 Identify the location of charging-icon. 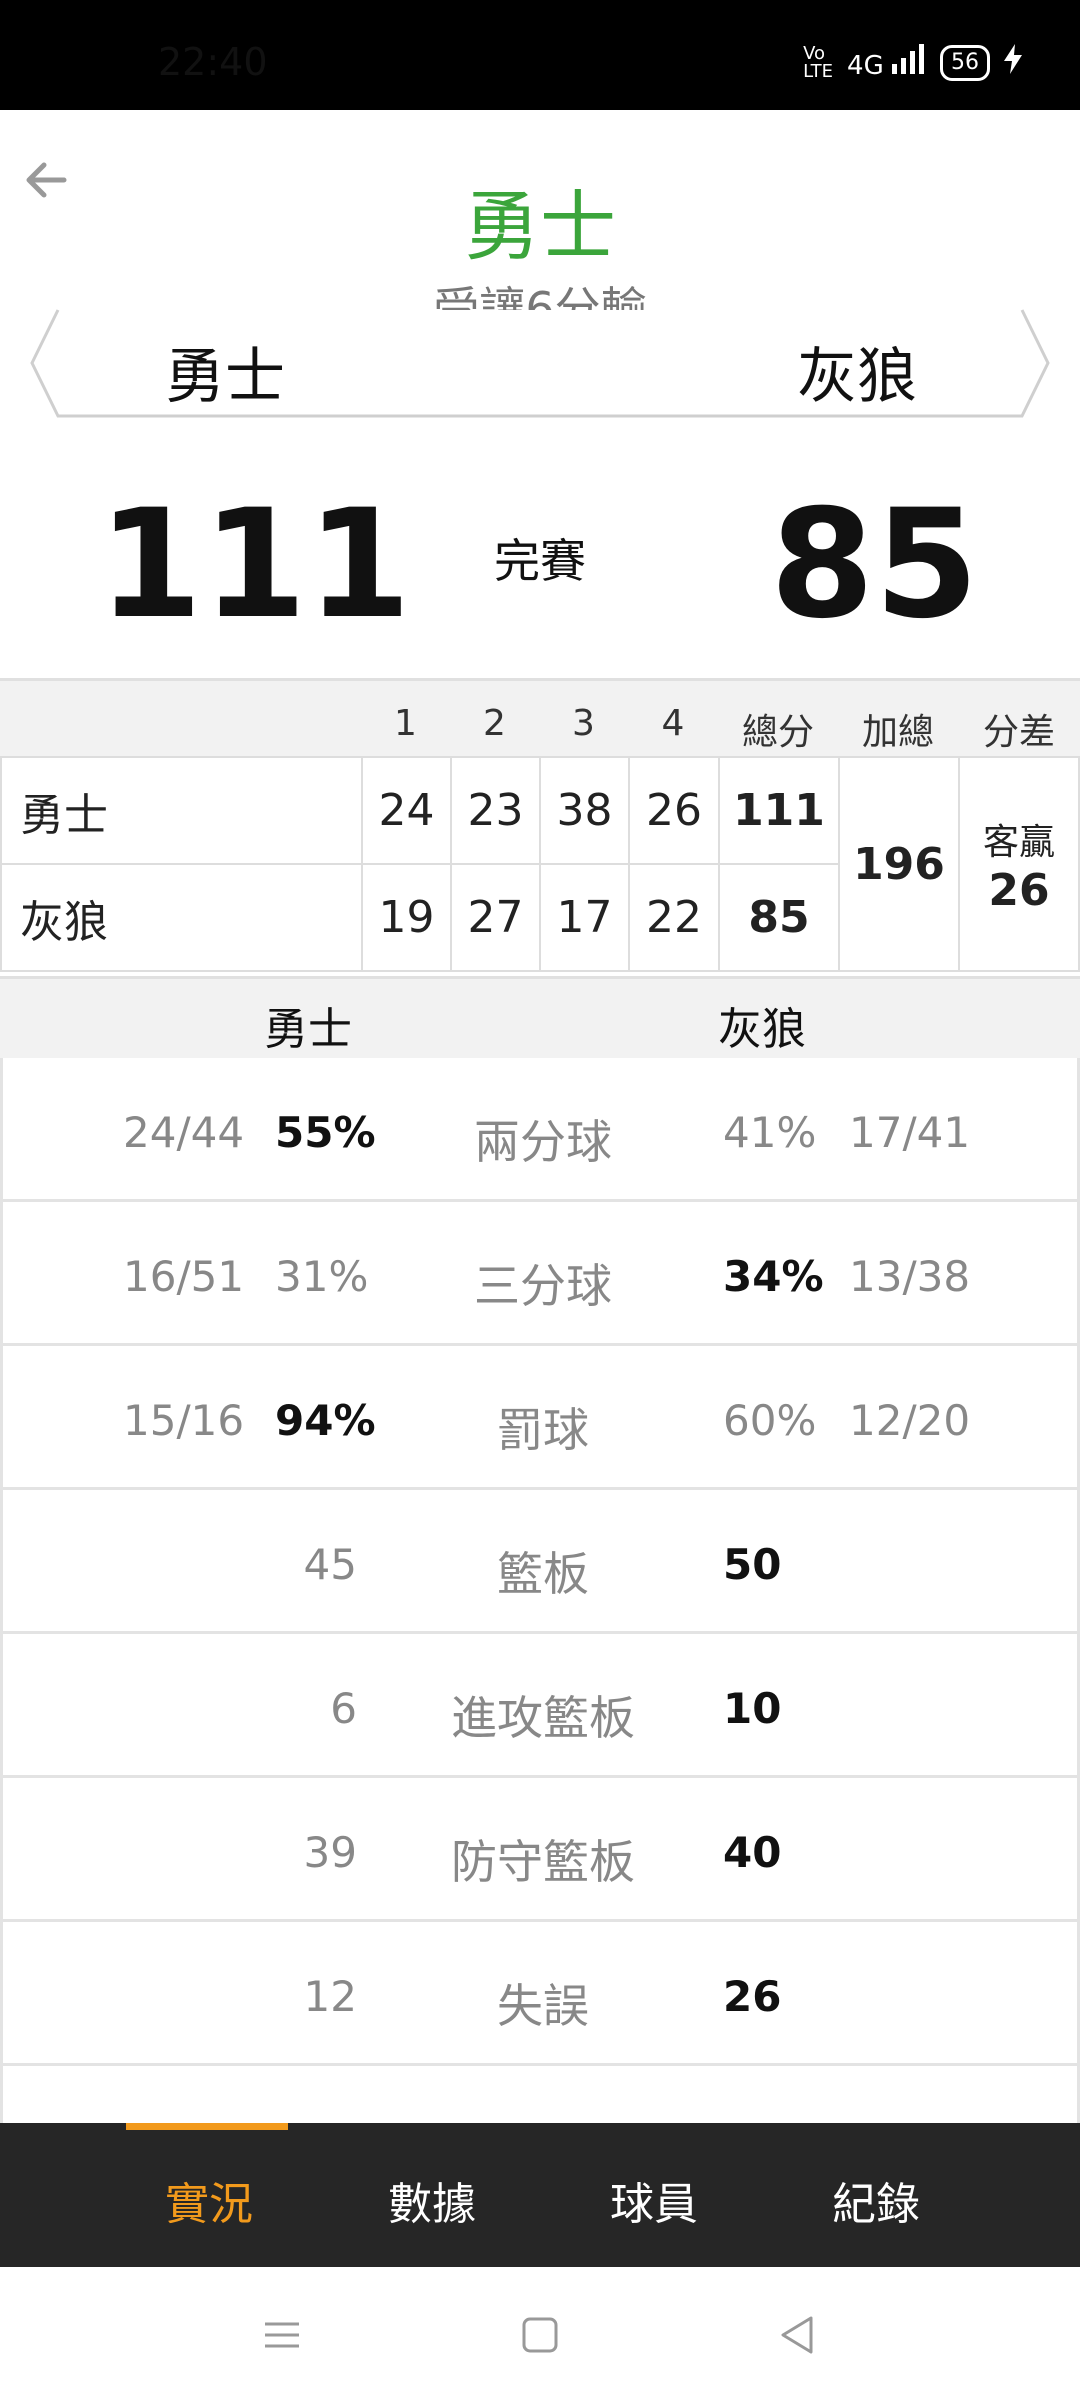
(1013, 62).